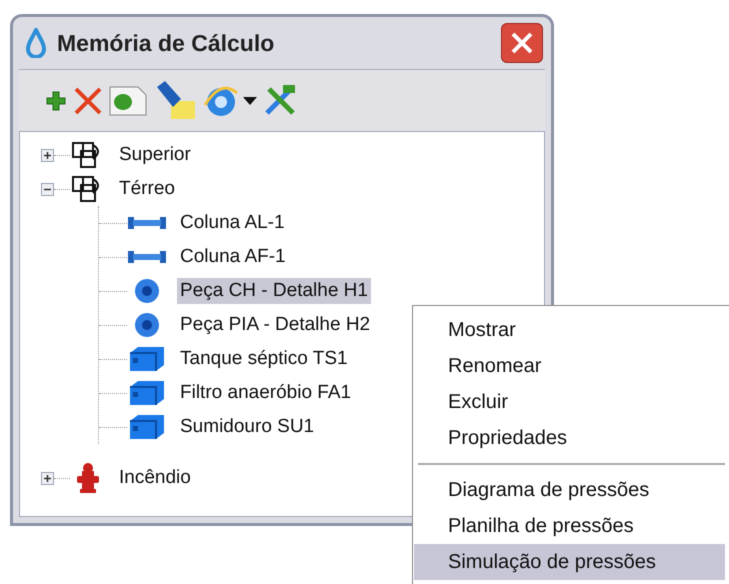 This screenshot has width=729, height=584. What do you see at coordinates (569, 438) in the screenshot?
I see `menu-item: Propriedades` at bounding box center [569, 438].